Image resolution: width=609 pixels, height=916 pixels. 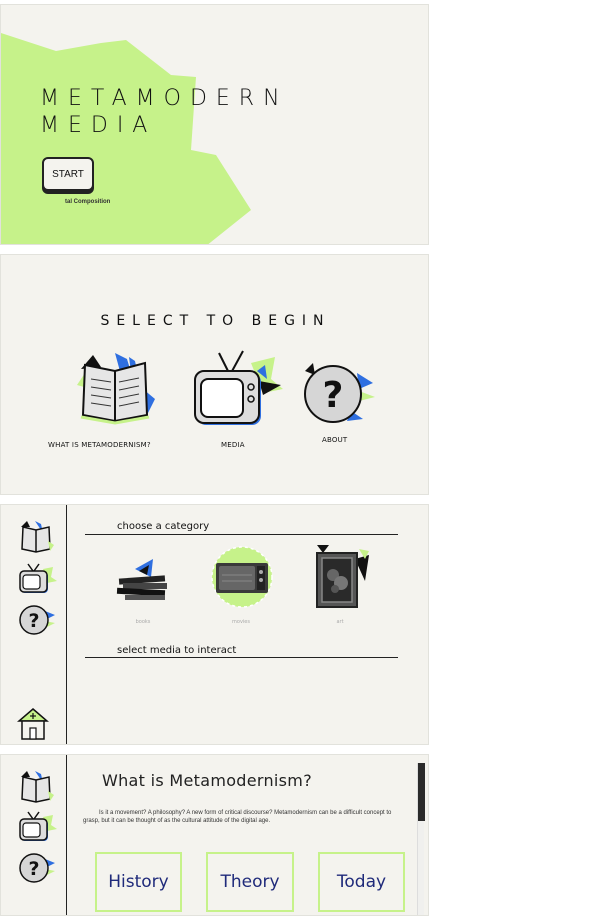 I want to click on category-books, so click(x=143, y=580).